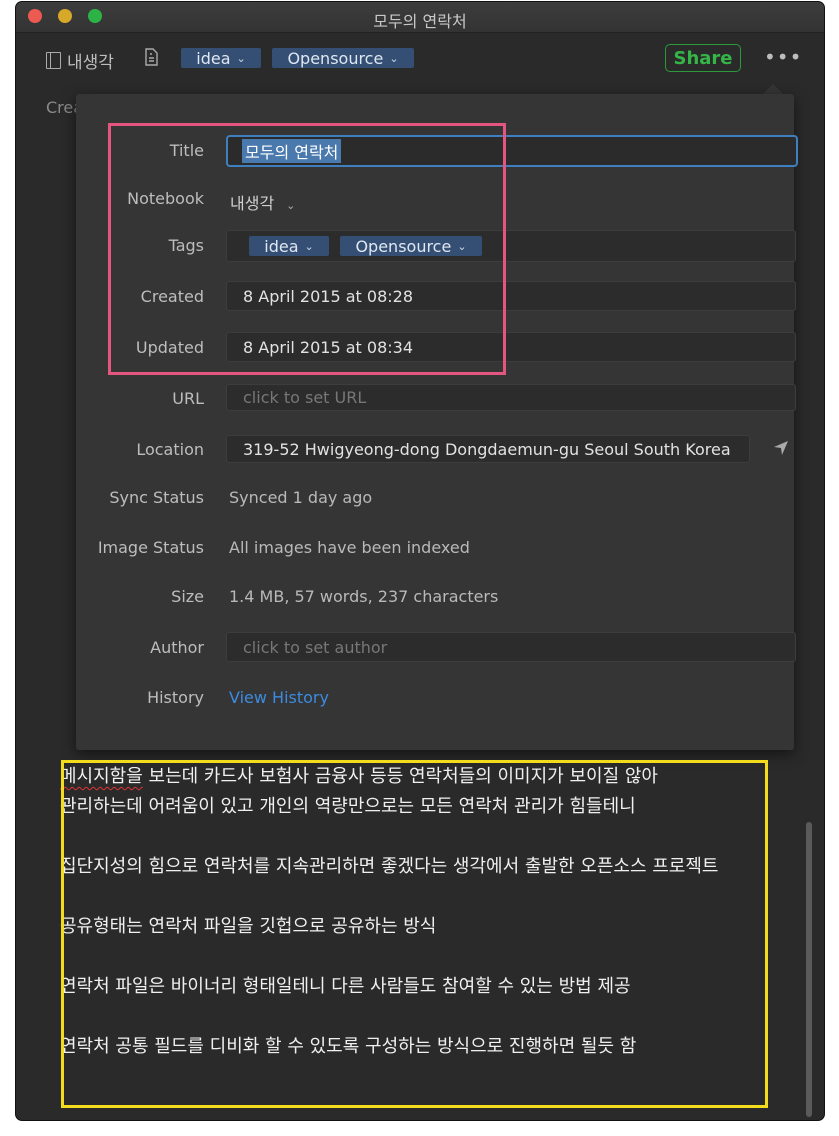  What do you see at coordinates (335, 58) in the screenshot?
I see `tag-label: Opensource` at bounding box center [335, 58].